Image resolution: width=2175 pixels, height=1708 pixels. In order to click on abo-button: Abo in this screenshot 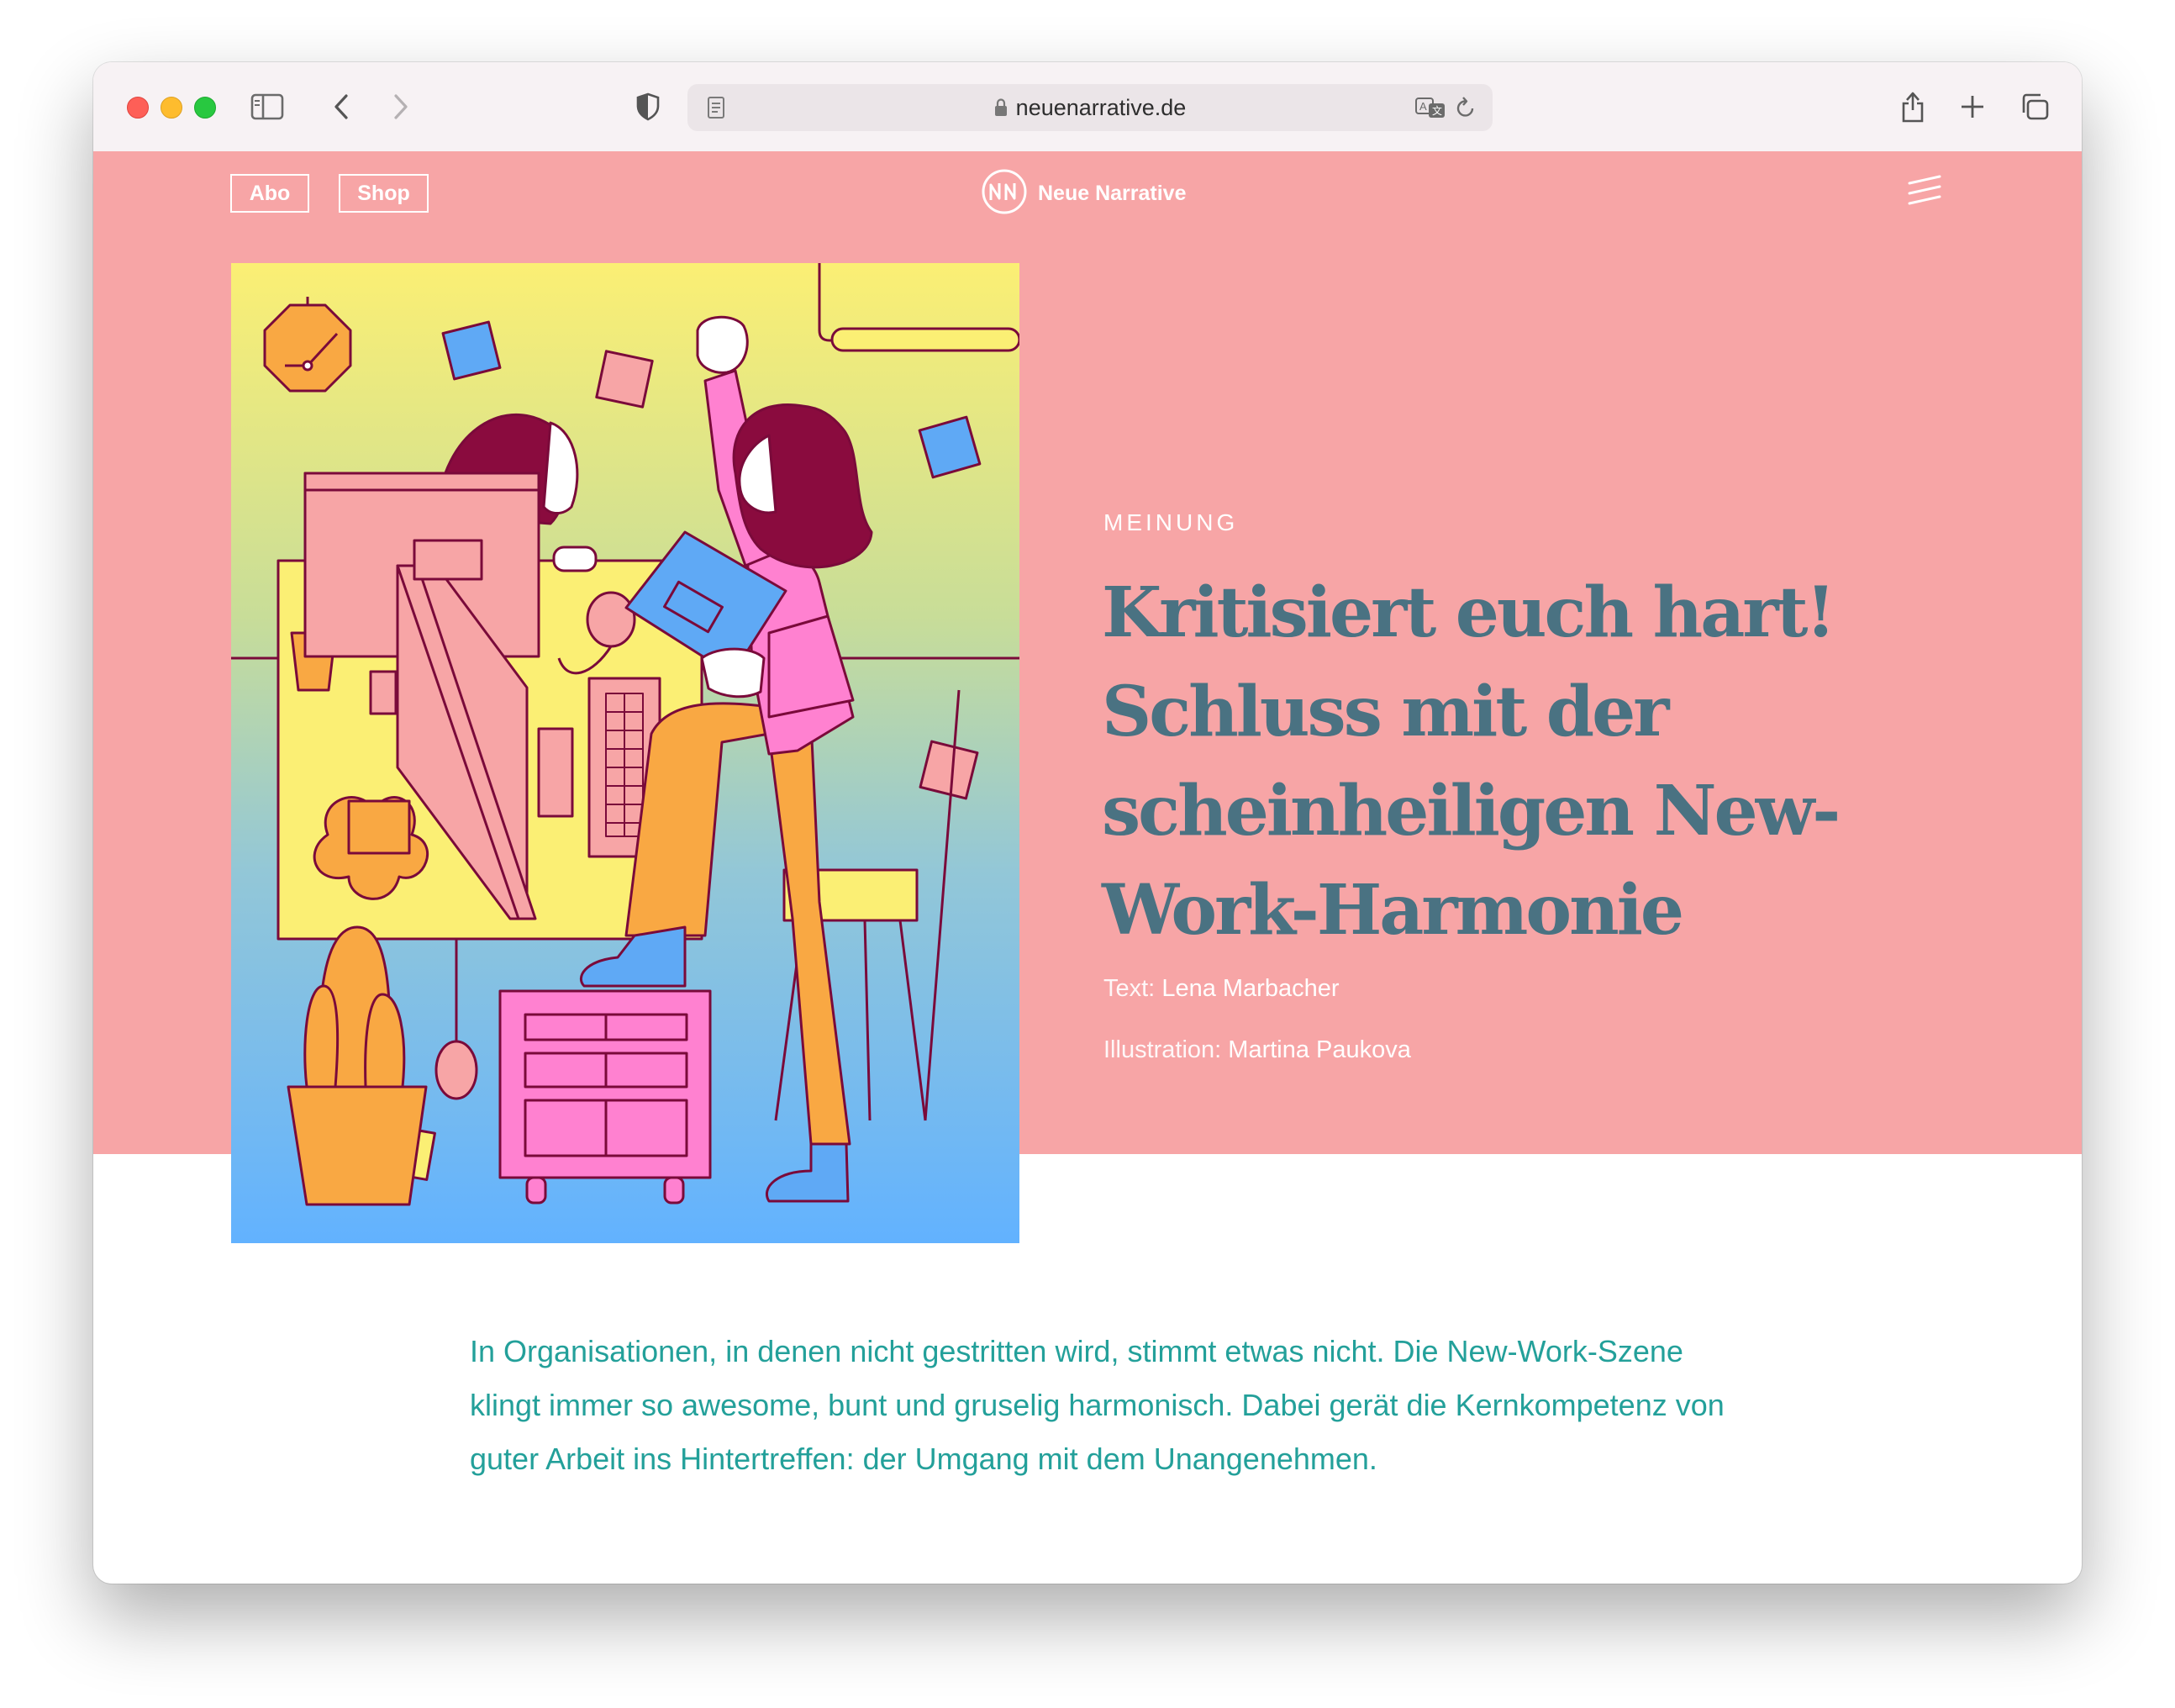, I will do `click(269, 193)`.